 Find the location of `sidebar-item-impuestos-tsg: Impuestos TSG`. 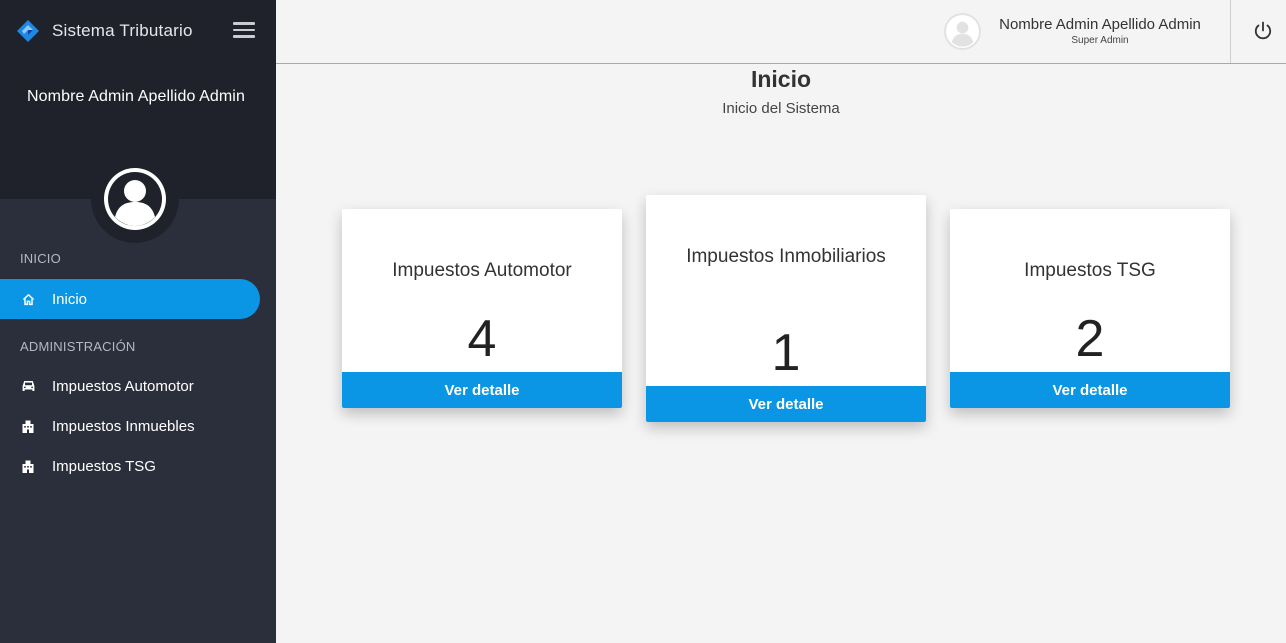

sidebar-item-impuestos-tsg: Impuestos TSG is located at coordinates (130, 466).